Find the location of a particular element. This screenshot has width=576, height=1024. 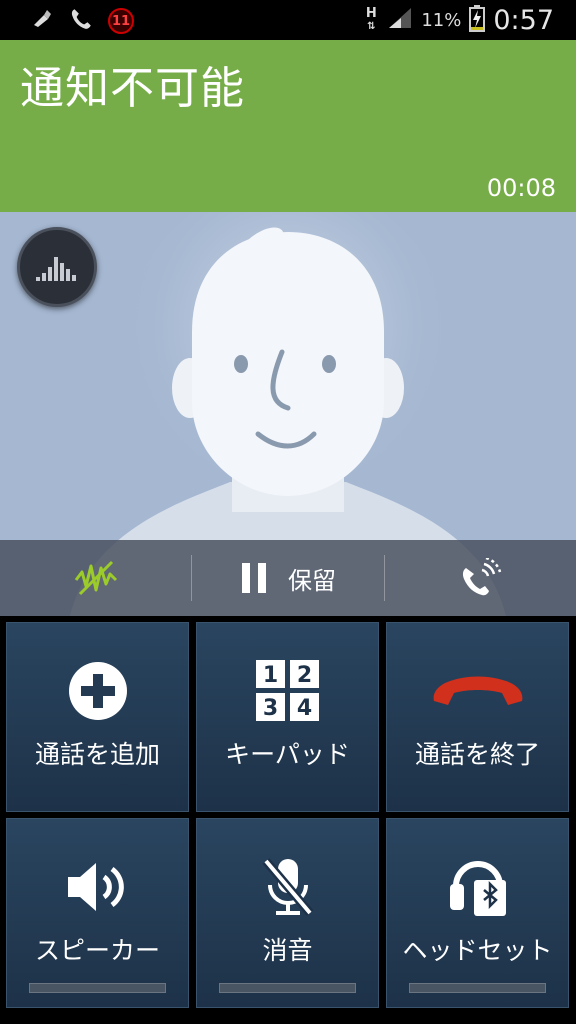

noise-reduction-icon is located at coordinates (95, 578).